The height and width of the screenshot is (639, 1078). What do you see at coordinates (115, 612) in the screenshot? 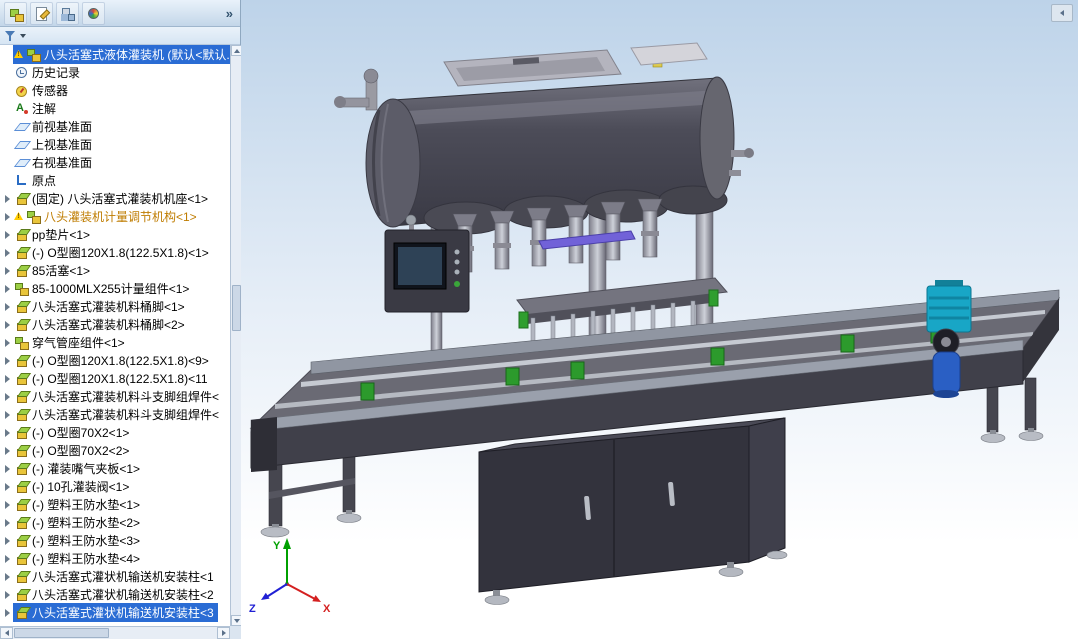
I see `tree-item: 八头活塞式灌状机输送机安装柱<3` at bounding box center [115, 612].